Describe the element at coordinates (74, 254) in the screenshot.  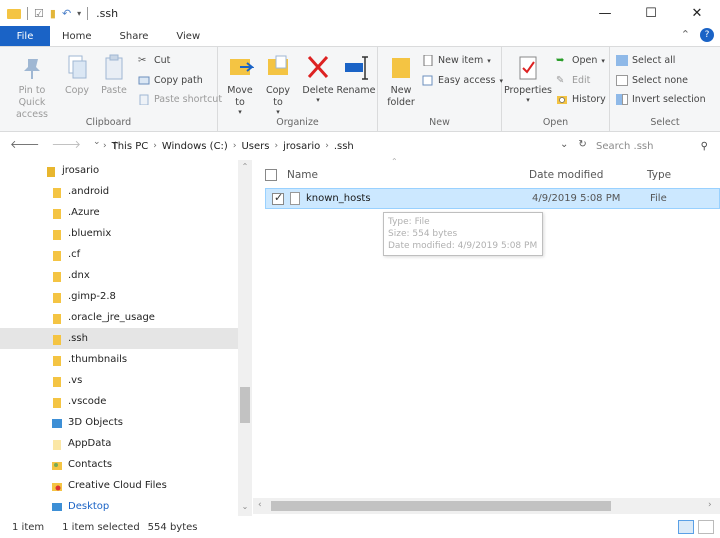
I see `sidebar-item-label: .cf` at that location.